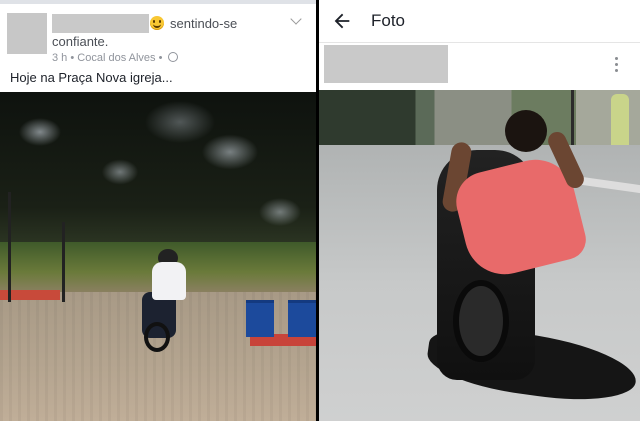 This screenshot has width=640, height=421. Describe the element at coordinates (386, 64) in the screenshot. I see `owner-name-redacted` at that location.